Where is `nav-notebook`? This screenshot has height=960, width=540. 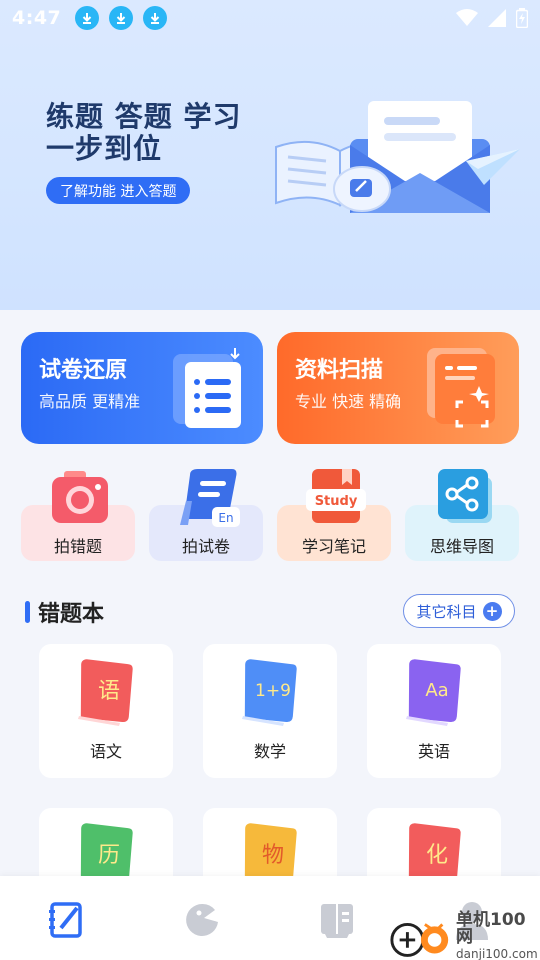
nav-notebook is located at coordinates (67, 920).